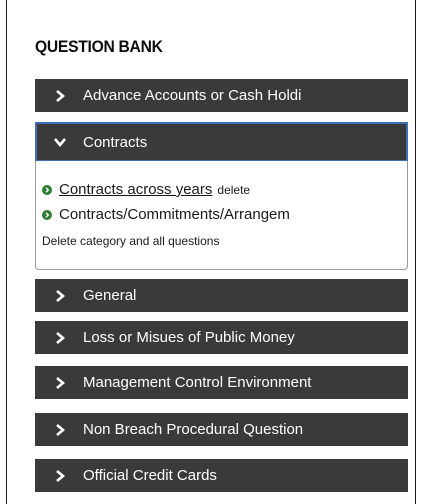  Describe the element at coordinates (221, 142) in the screenshot. I see `category-contracts: Contracts` at that location.